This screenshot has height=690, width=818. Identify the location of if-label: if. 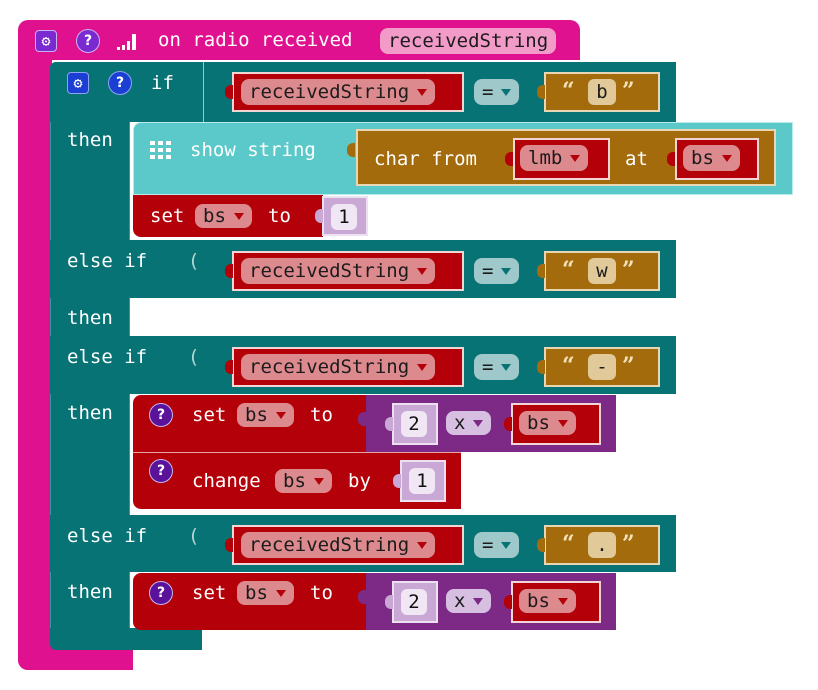
(162, 83).